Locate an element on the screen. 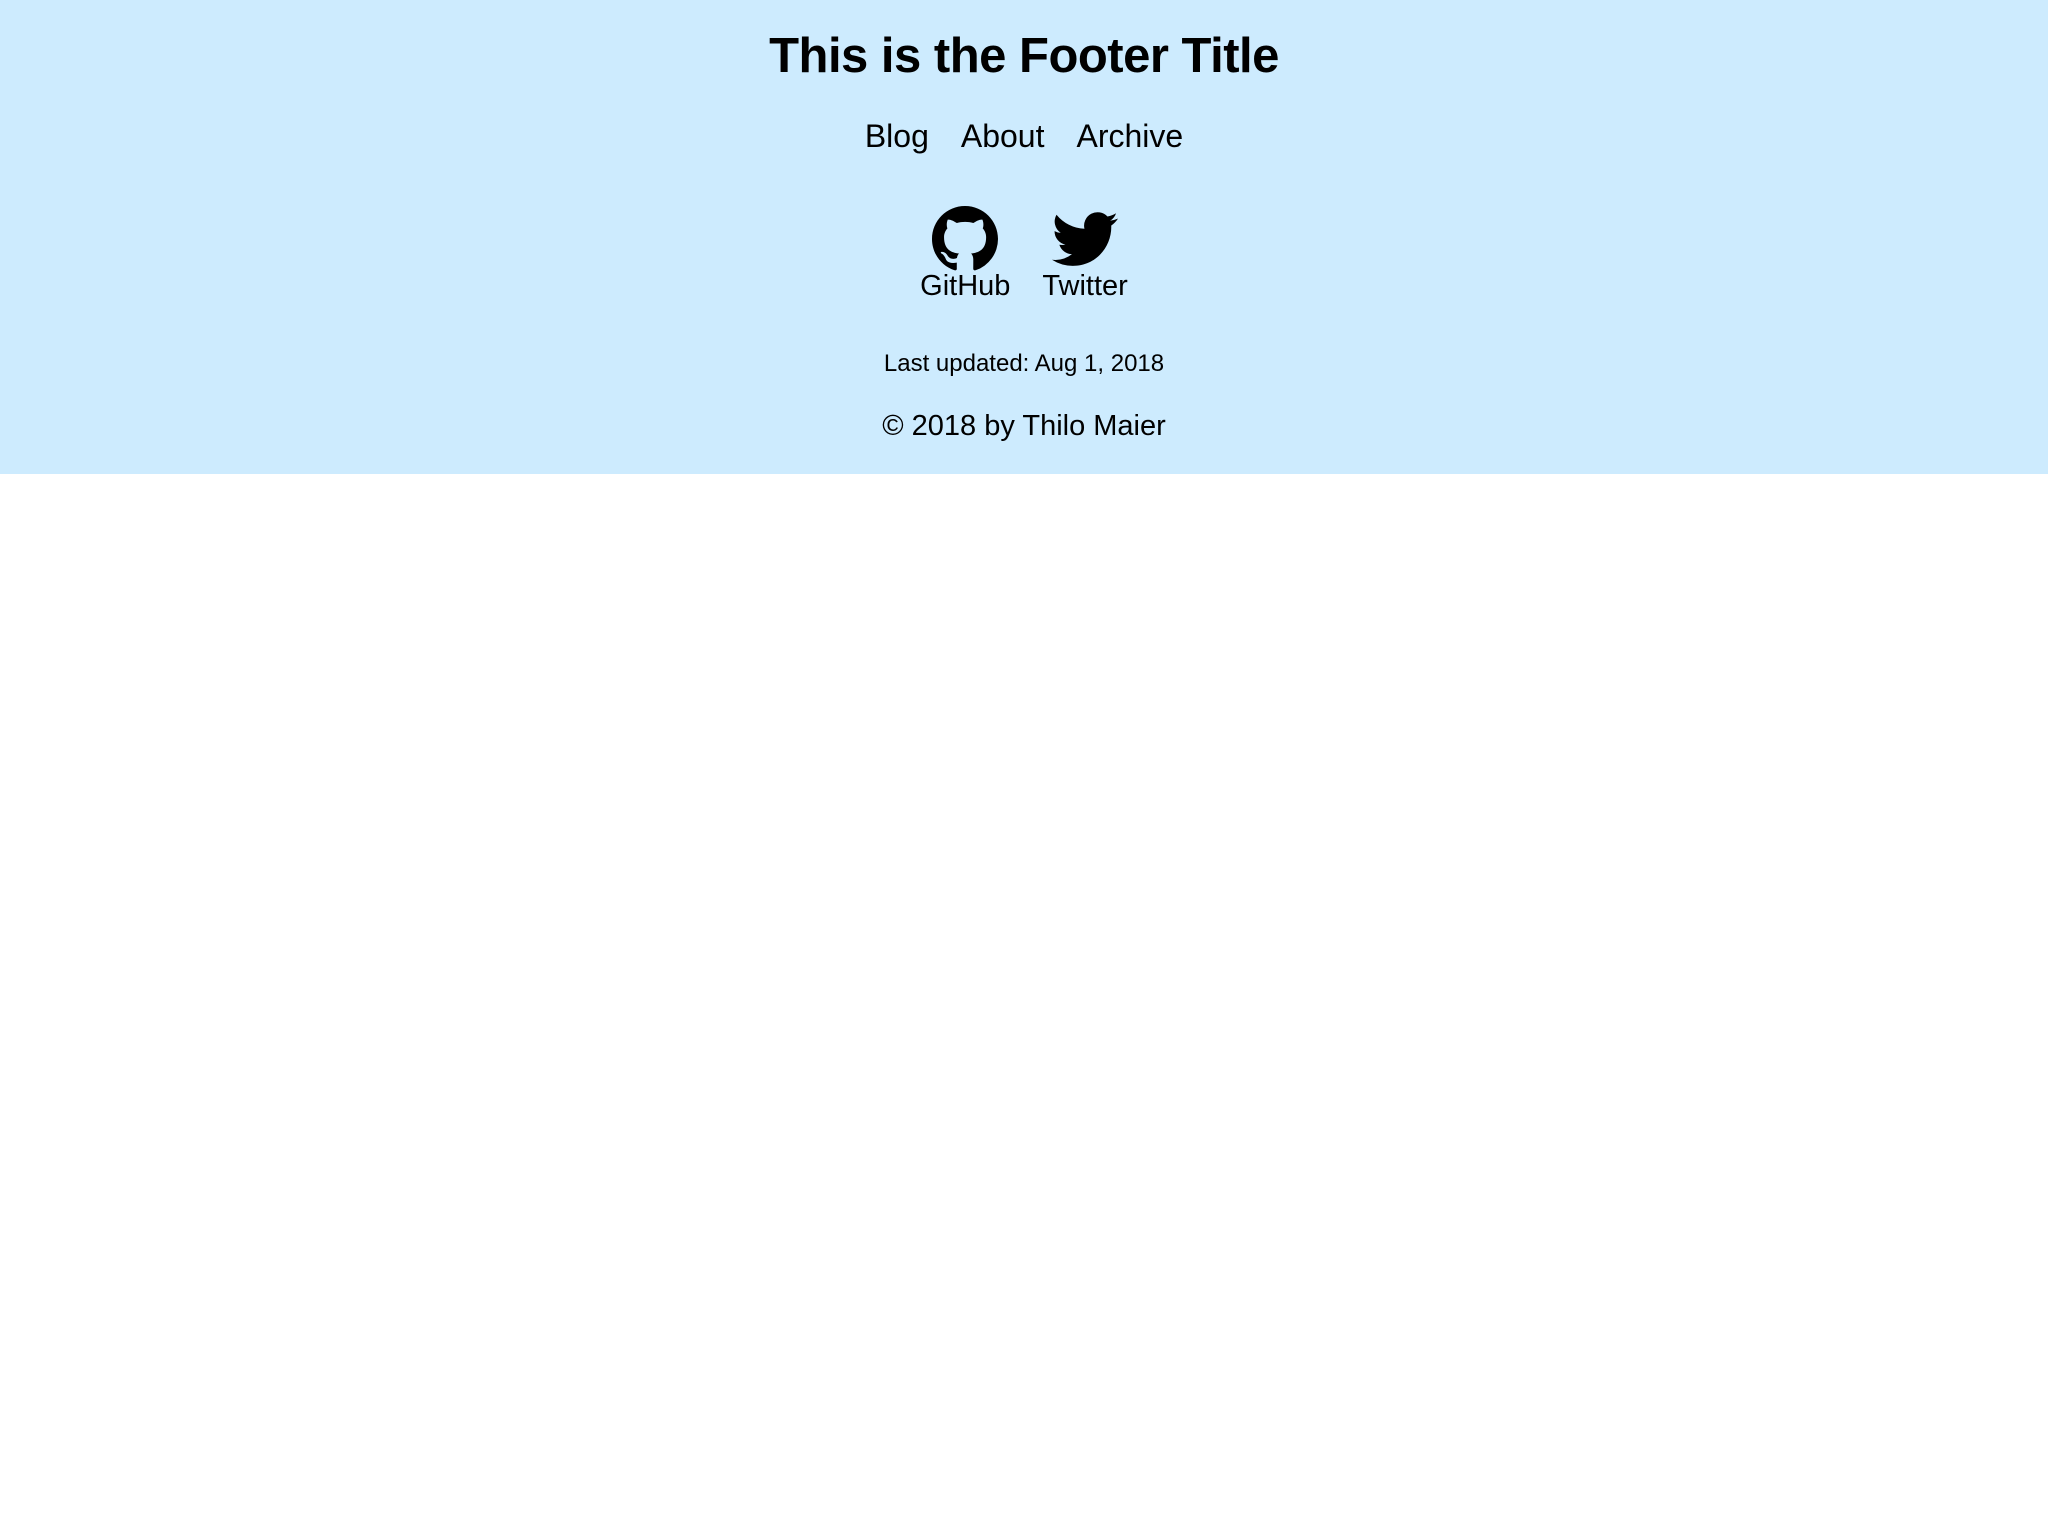  twitter-link: Twitter is located at coordinates (1085, 255).